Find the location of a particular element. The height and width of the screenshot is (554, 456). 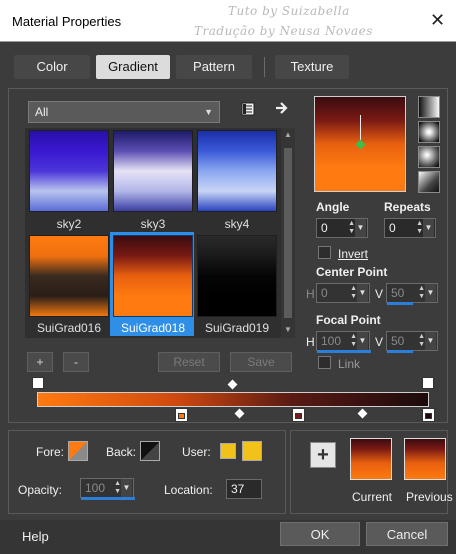

center-h-label: H is located at coordinates (310, 294).